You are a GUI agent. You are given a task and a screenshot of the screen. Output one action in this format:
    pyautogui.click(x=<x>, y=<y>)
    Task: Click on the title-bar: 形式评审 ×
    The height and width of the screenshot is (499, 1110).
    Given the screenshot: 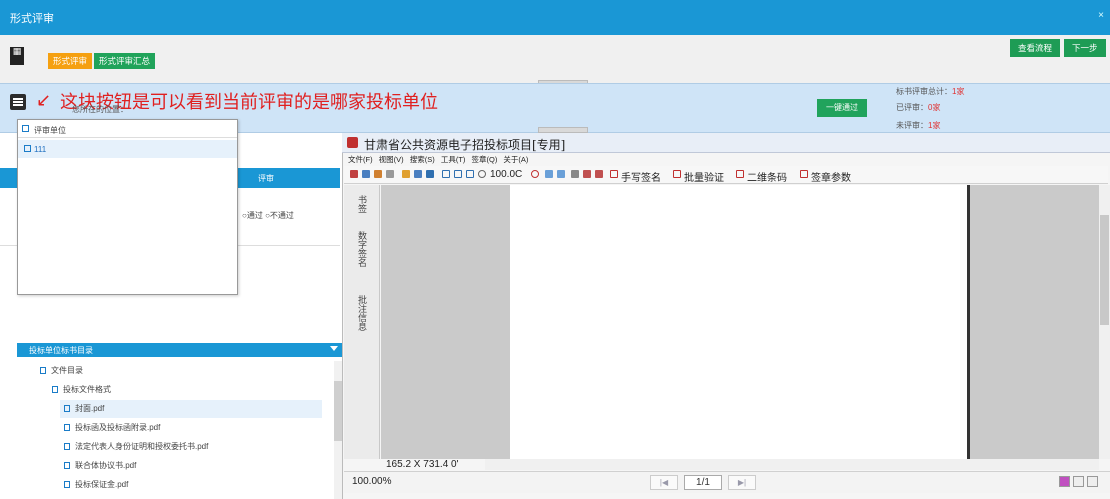 What is the action you would take?
    pyautogui.click(x=555, y=17)
    